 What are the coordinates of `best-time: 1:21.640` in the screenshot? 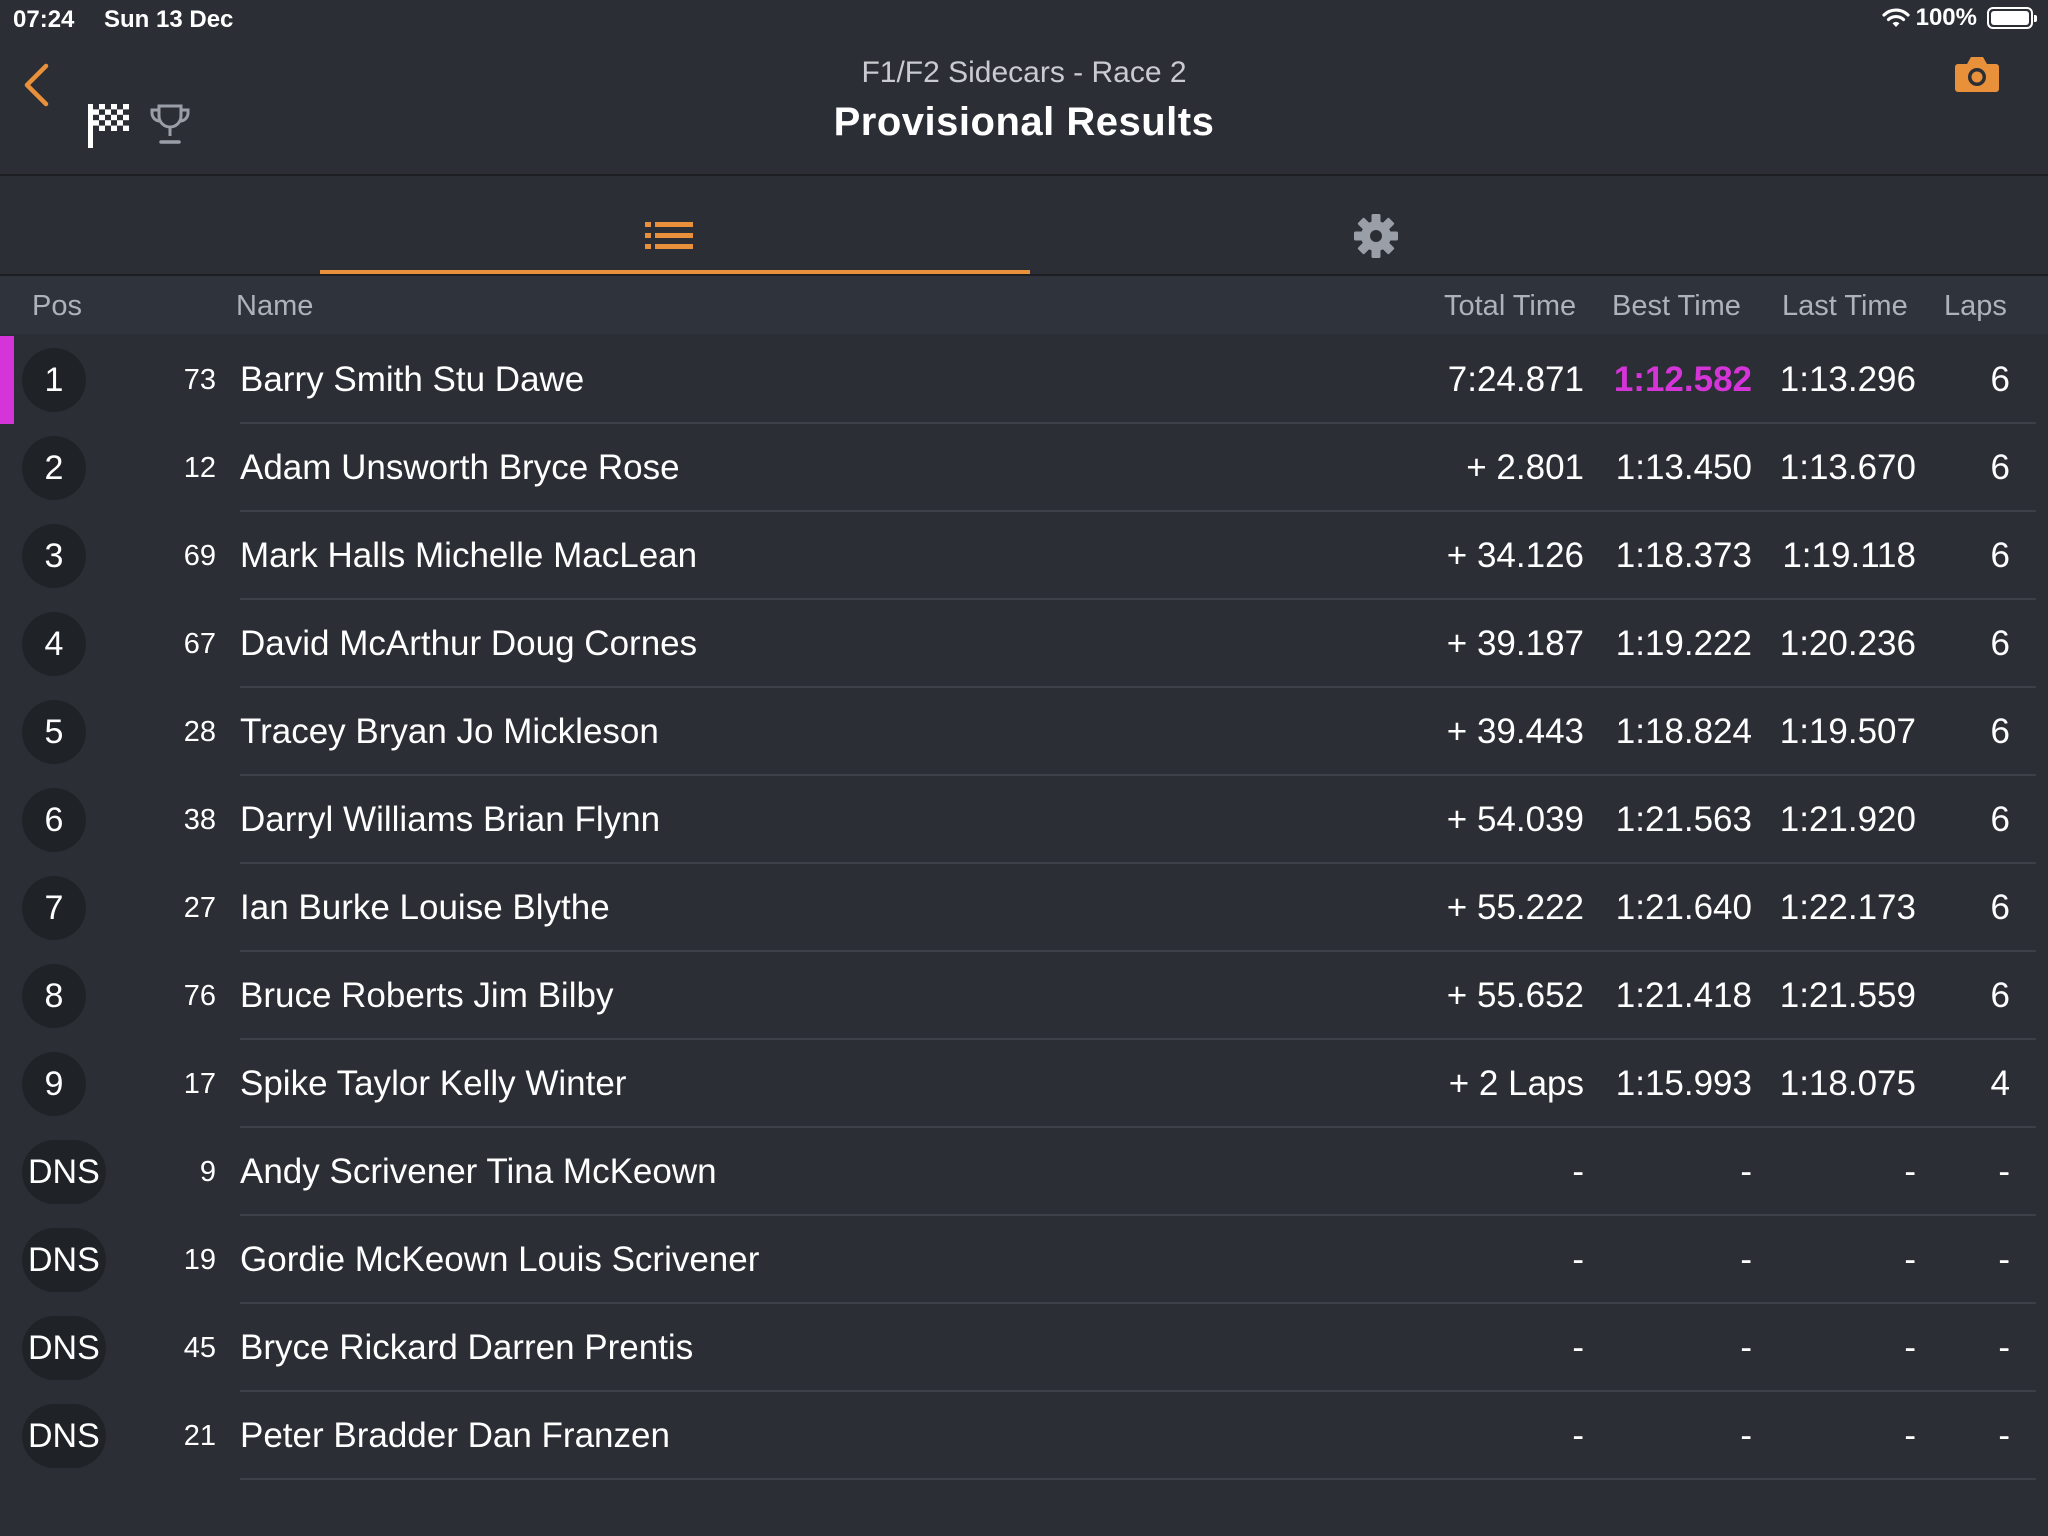 It's located at (1683, 907).